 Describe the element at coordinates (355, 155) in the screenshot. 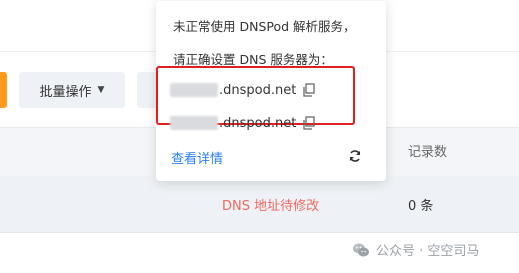

I see `refresh-icon` at that location.